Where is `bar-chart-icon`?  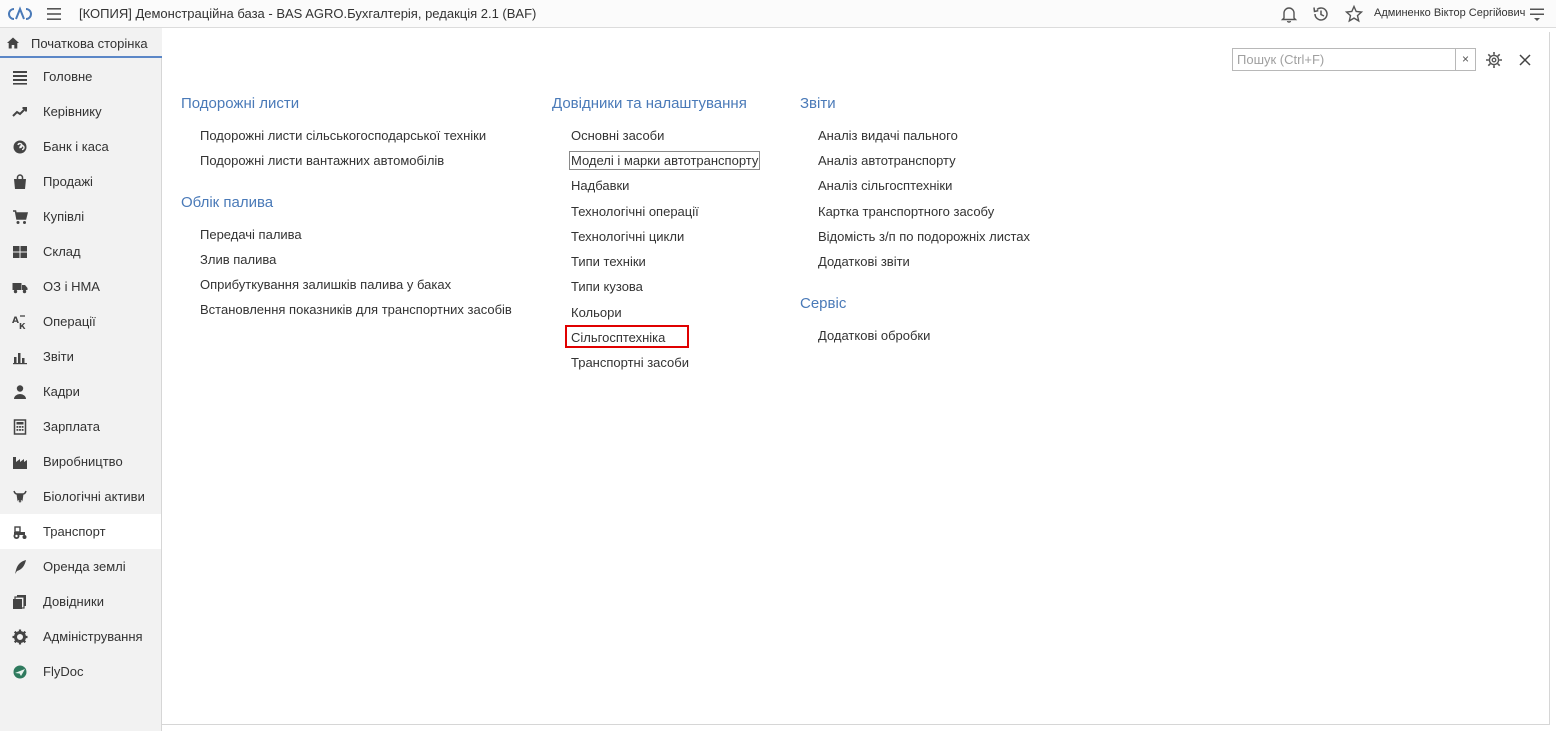
bar-chart-icon is located at coordinates (20, 359).